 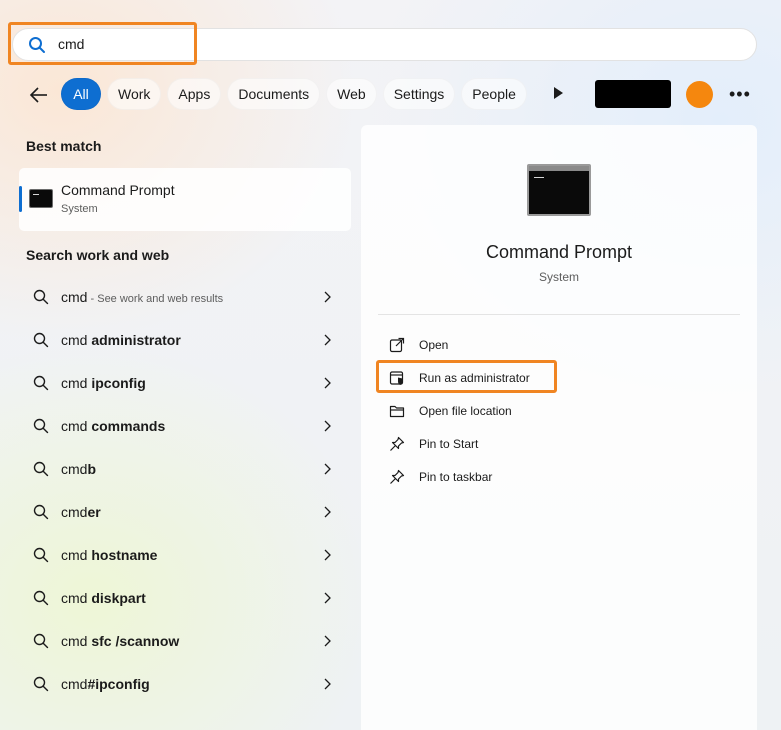 What do you see at coordinates (185, 425) in the screenshot?
I see `suggestion-item: cmd commands` at bounding box center [185, 425].